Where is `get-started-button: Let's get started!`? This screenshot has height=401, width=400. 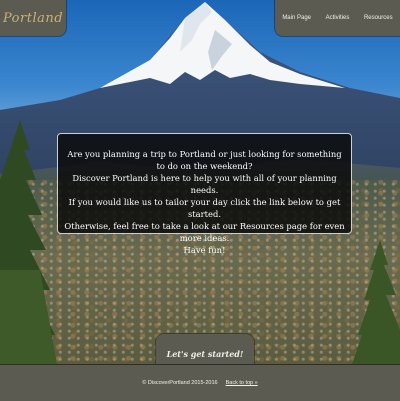 get-started-button: Let's get started! is located at coordinates (205, 349).